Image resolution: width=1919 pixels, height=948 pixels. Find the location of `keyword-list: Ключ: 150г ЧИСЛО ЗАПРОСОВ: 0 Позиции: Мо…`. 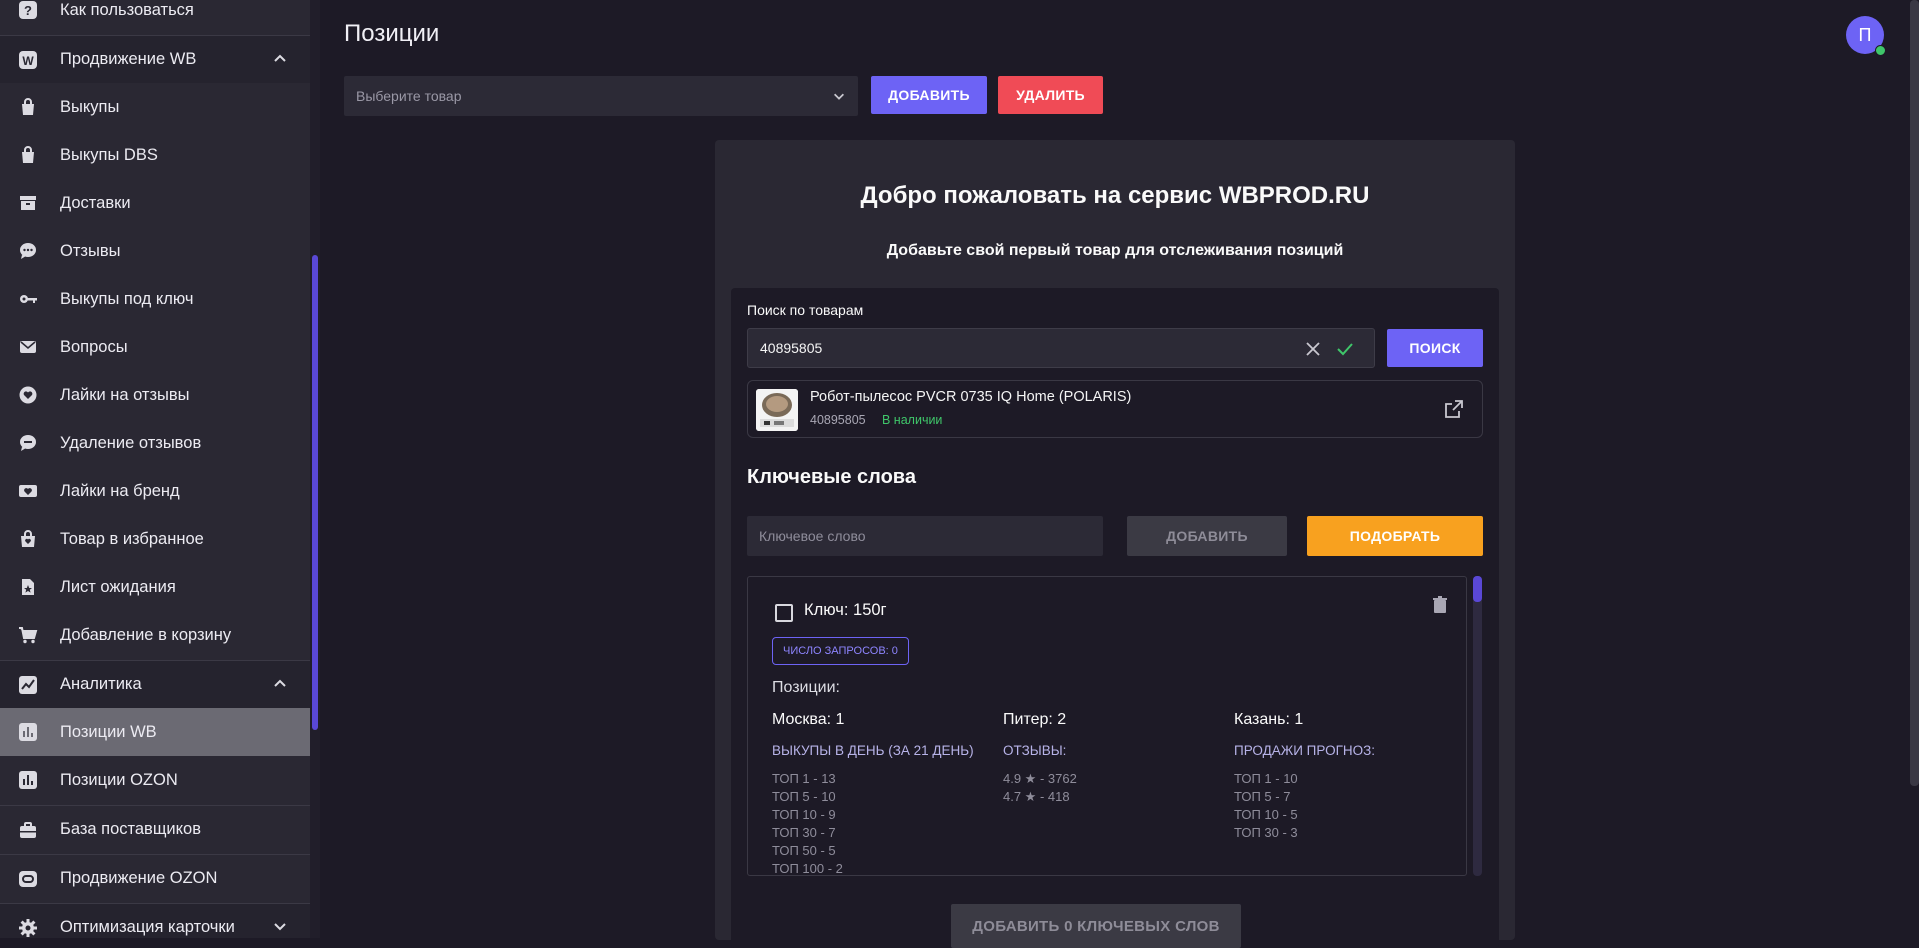

keyword-list: Ключ: 150г ЧИСЛО ЗАПРОСОВ: 0 Позиции: Мо… is located at coordinates (1107, 726).